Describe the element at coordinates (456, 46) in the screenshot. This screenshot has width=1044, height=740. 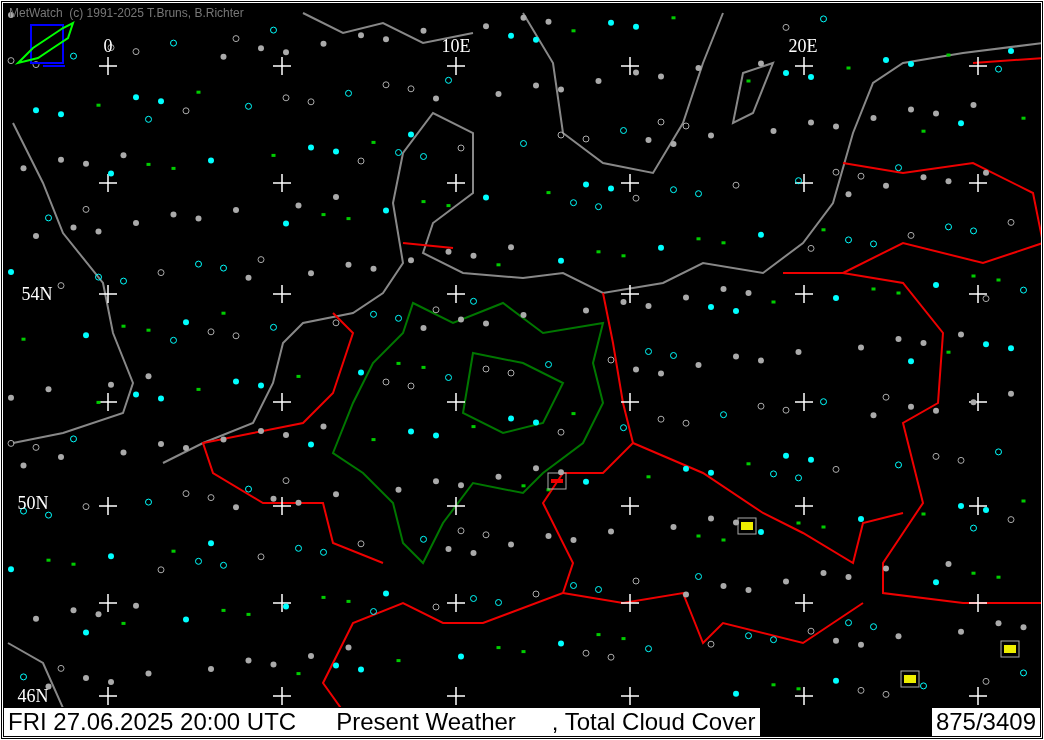
I see `grid-label: 10E` at that location.